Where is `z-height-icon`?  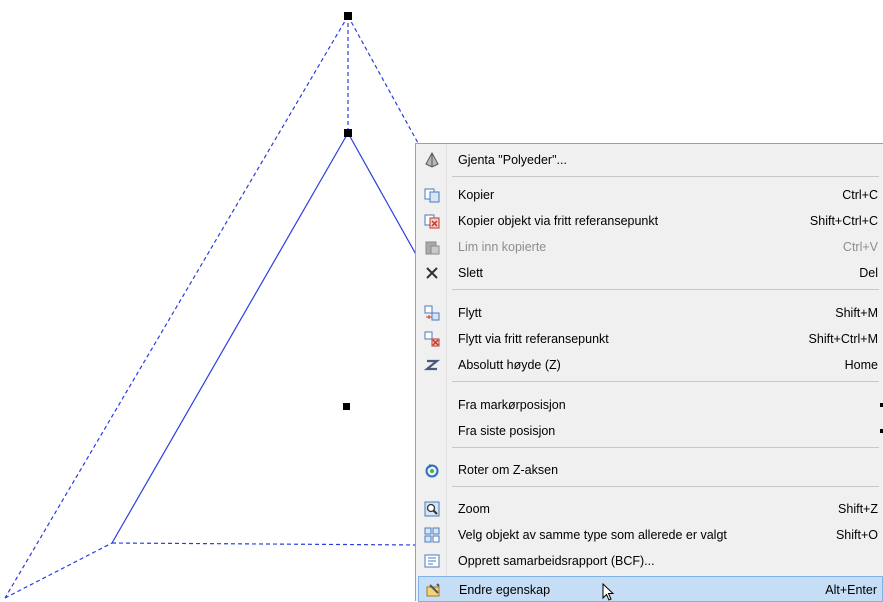
z-height-icon is located at coordinates (432, 365).